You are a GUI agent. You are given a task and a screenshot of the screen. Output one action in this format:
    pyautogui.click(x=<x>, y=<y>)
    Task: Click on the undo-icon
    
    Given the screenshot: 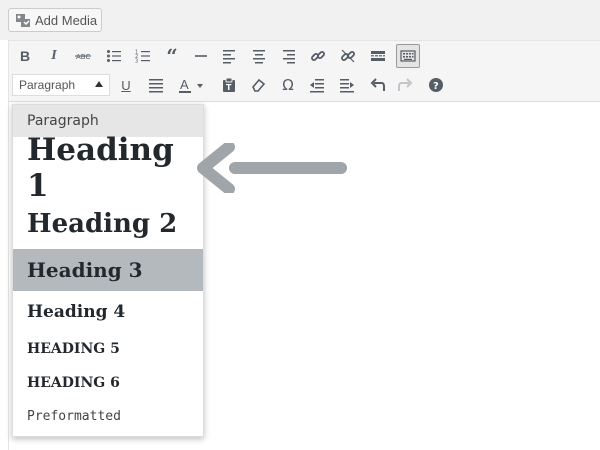 What is the action you would take?
    pyautogui.click(x=377, y=84)
    